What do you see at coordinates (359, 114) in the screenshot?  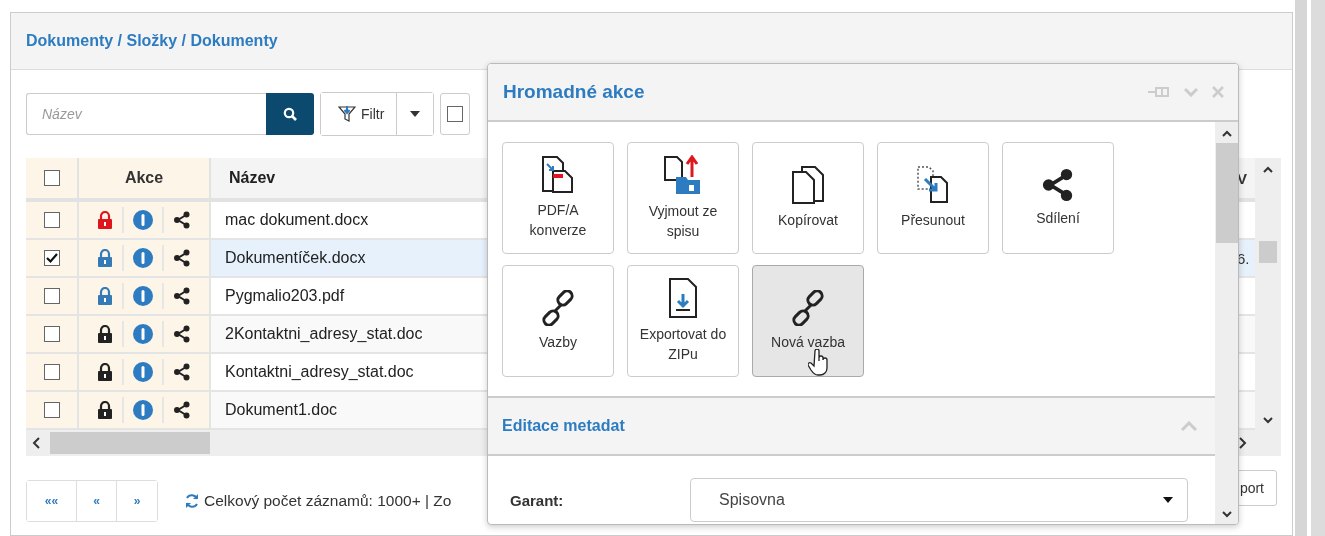 I see `filter-button: Filtr` at bounding box center [359, 114].